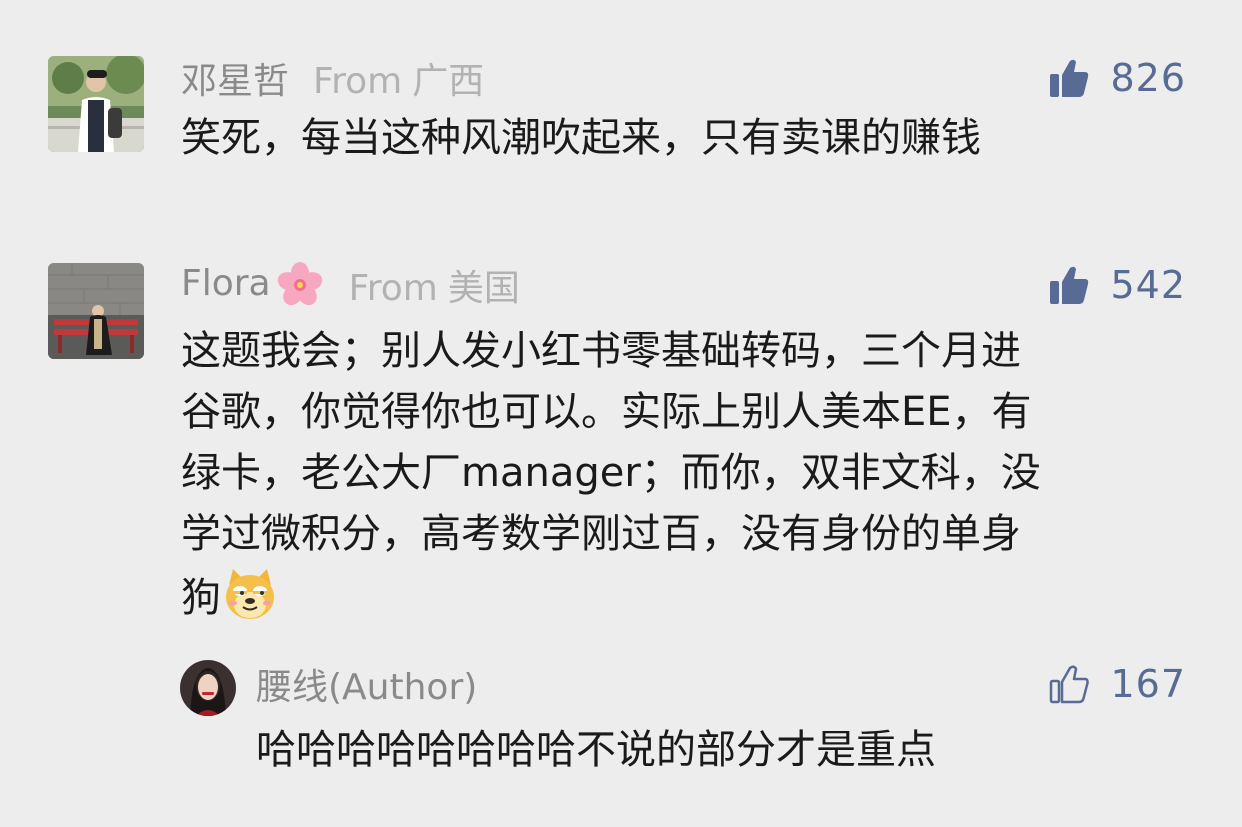  I want to click on author-name: 腰线(Author), so click(366, 684).